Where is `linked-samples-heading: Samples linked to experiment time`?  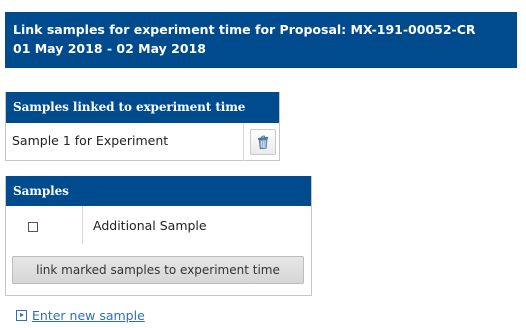 linked-samples-heading: Samples linked to experiment time is located at coordinates (142, 107).